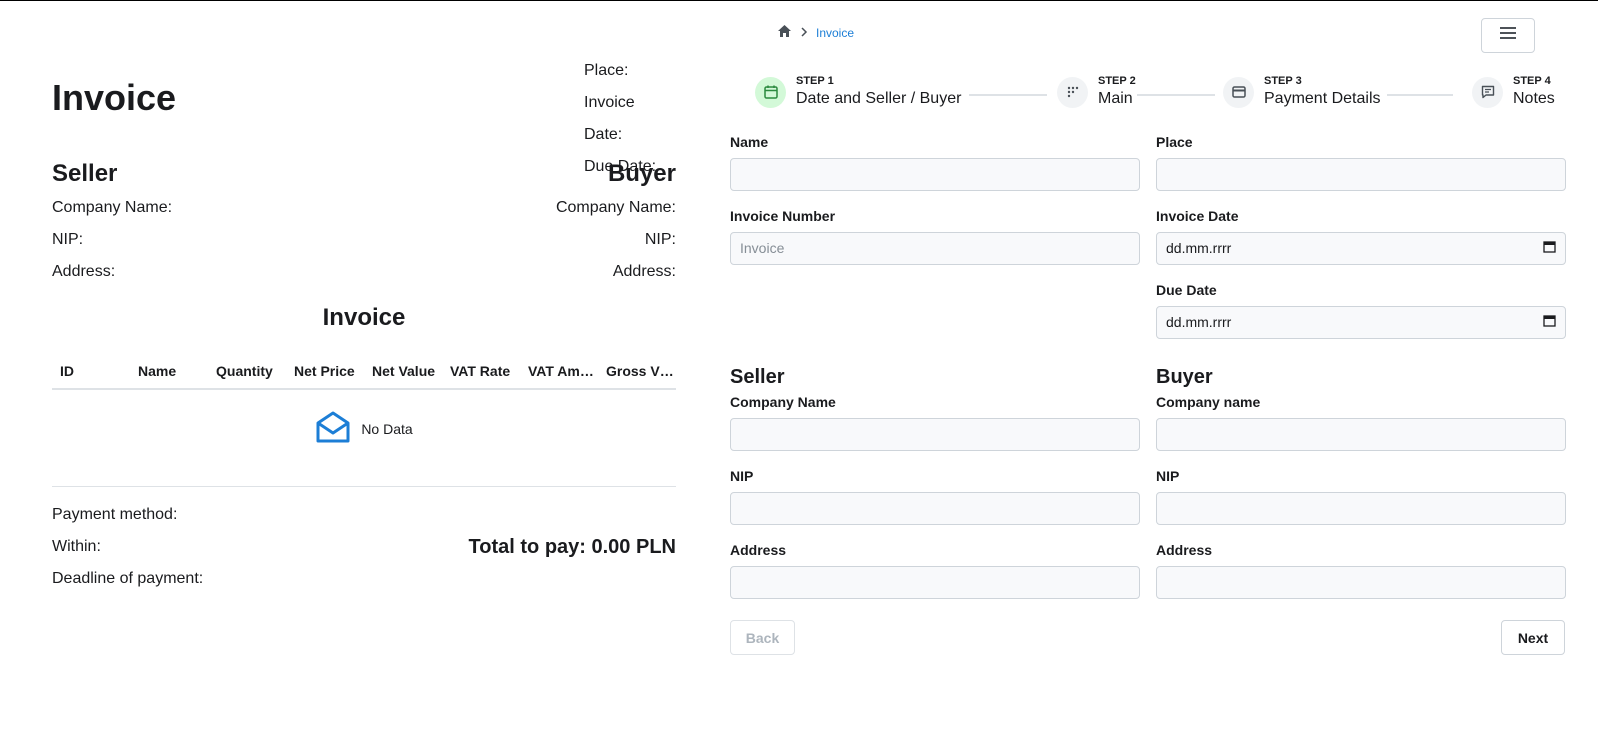  I want to click on step-label: Date and Seller / Buyer, so click(879, 98).